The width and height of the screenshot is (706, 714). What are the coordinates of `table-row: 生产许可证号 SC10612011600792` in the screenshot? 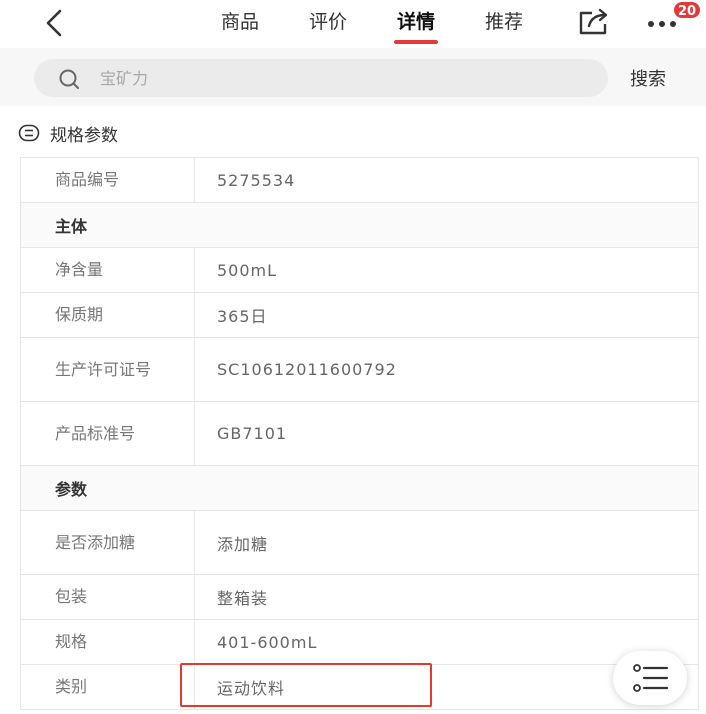 It's located at (359, 369).